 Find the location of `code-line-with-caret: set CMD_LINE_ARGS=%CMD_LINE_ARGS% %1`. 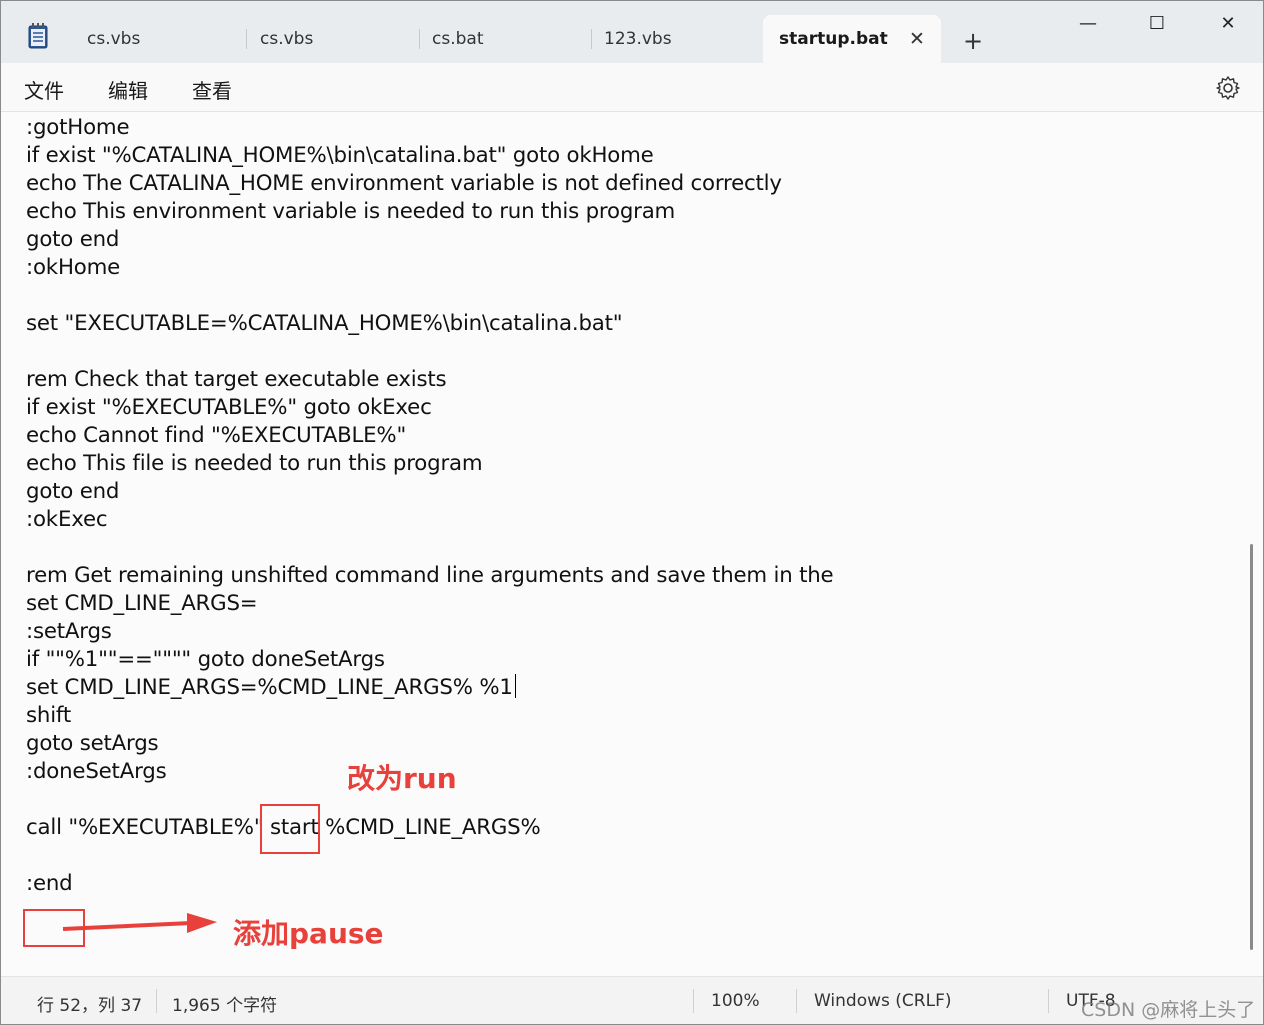

code-line-with-caret: set CMD_LINE_ARGS=%CMD_LINE_ARGS% %1 is located at coordinates (271, 688).